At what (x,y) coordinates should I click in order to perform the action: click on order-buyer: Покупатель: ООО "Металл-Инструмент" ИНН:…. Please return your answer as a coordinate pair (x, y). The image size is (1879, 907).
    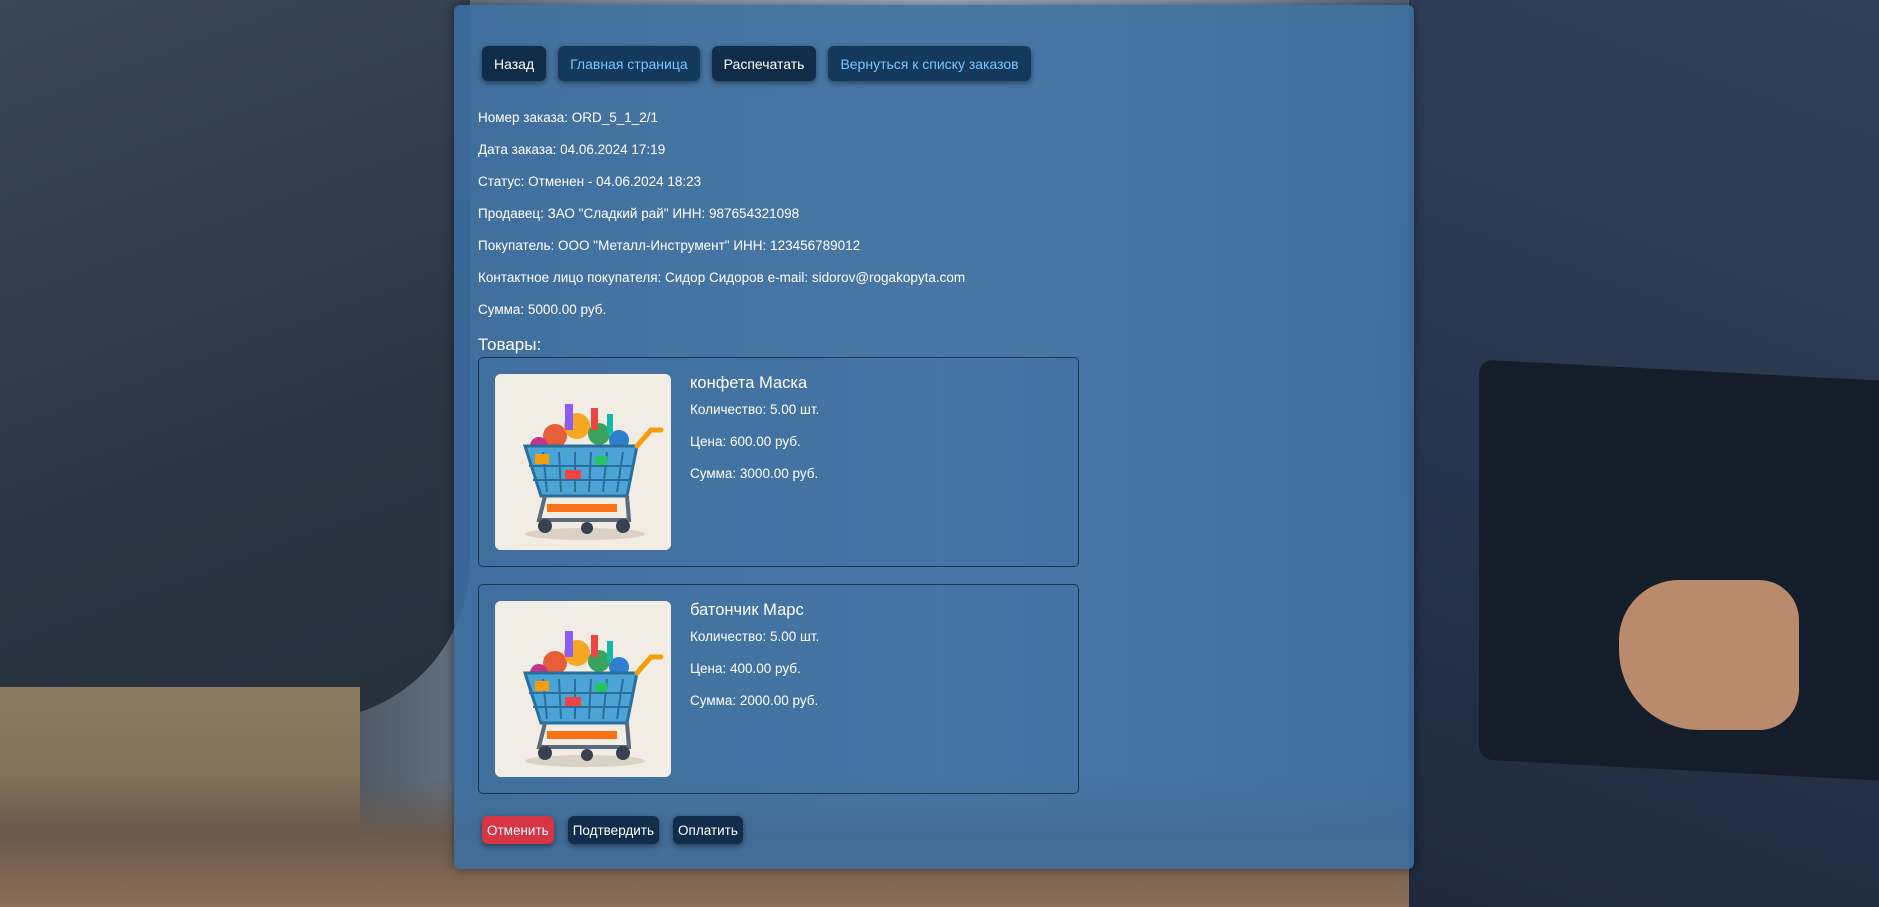
    Looking at the image, I should click on (669, 245).